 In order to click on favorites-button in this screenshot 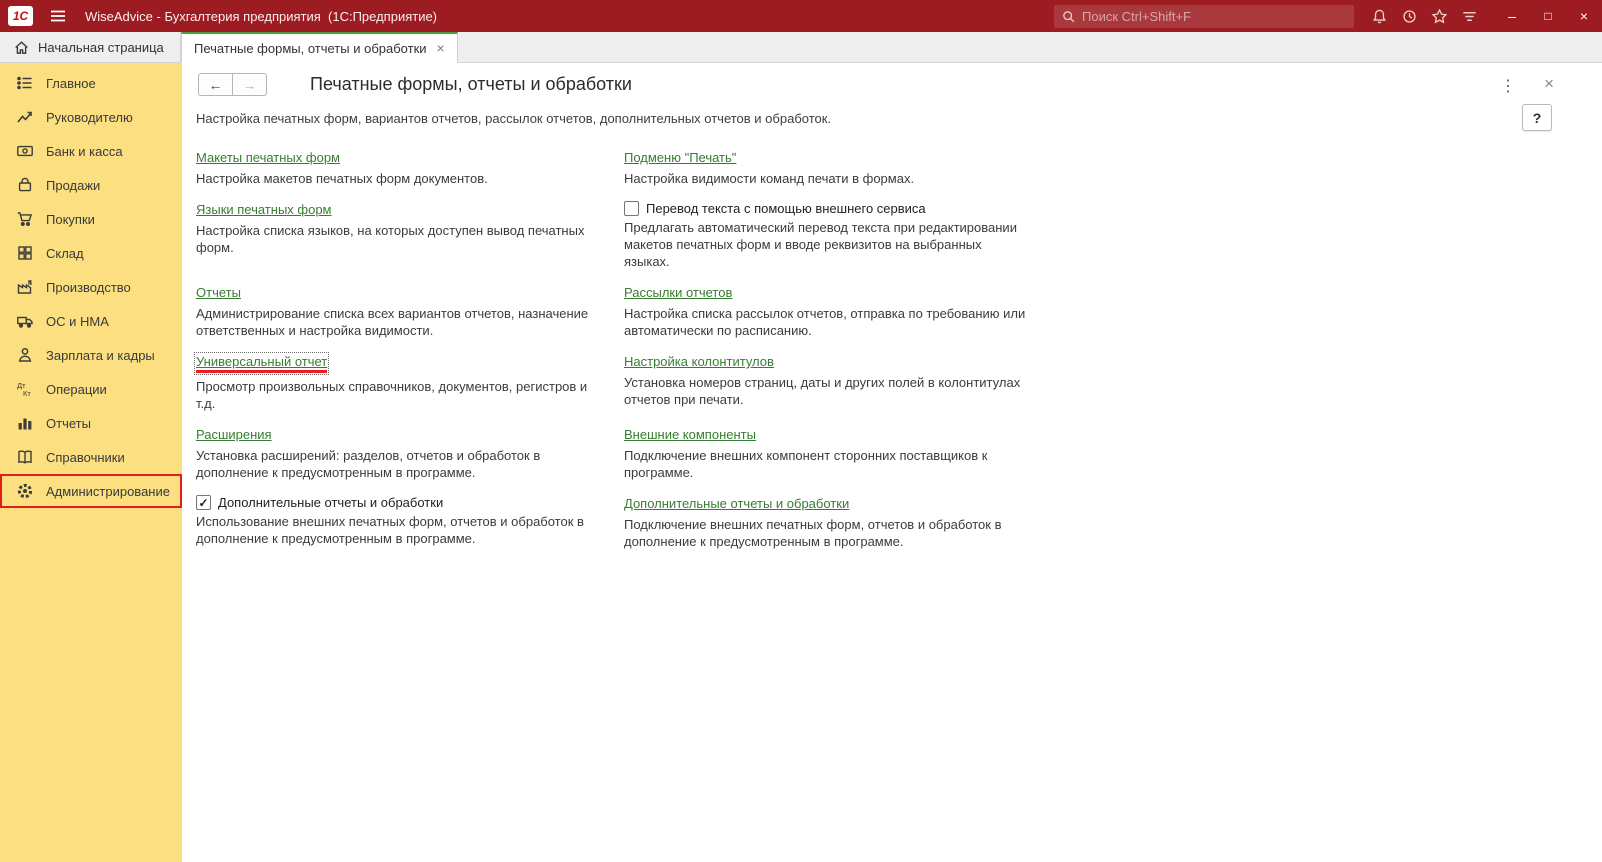, I will do `click(1439, 16)`.